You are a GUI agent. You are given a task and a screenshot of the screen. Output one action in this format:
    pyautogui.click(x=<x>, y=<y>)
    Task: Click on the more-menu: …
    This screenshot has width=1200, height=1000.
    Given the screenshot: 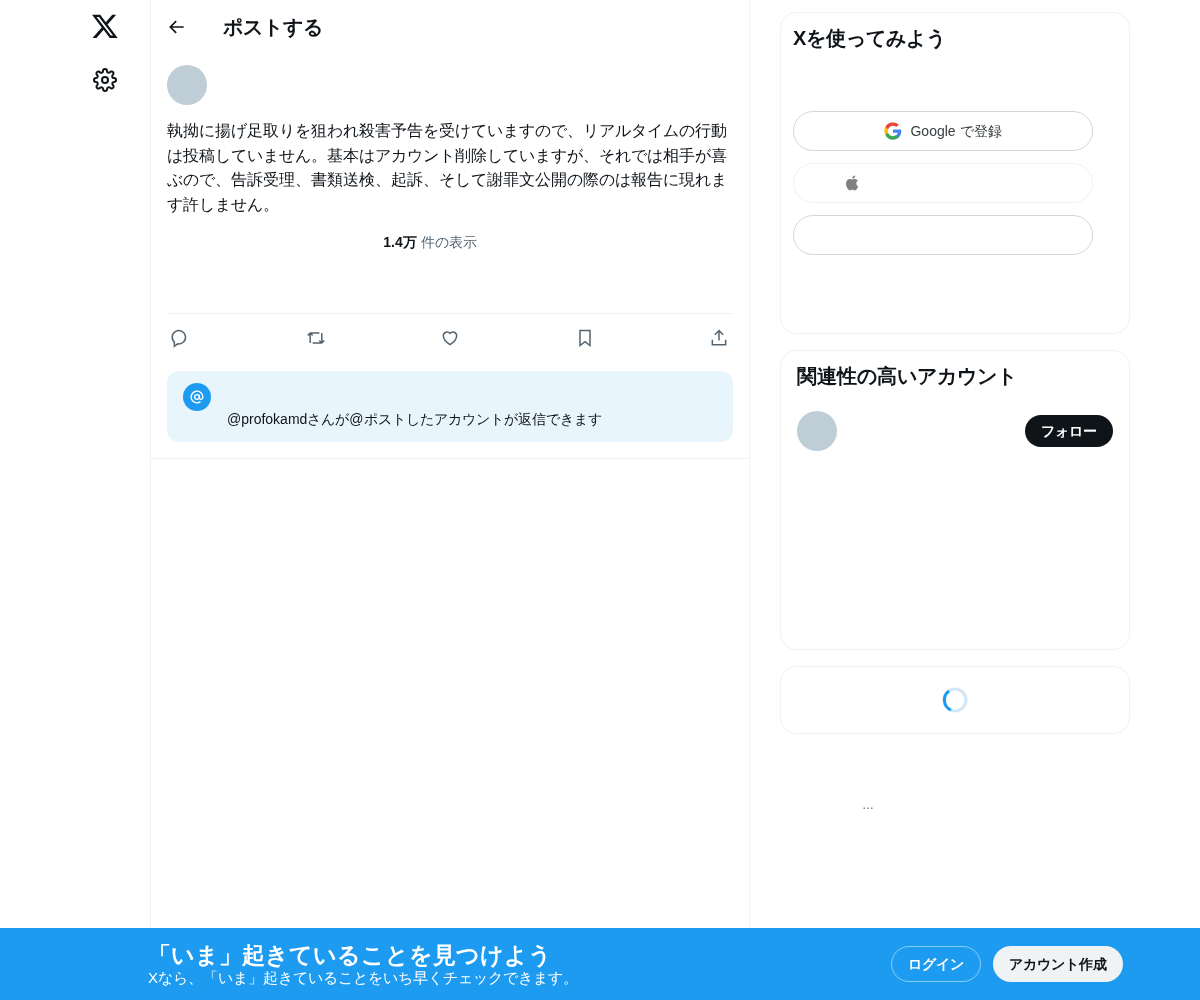 What is the action you would take?
    pyautogui.click(x=868, y=805)
    